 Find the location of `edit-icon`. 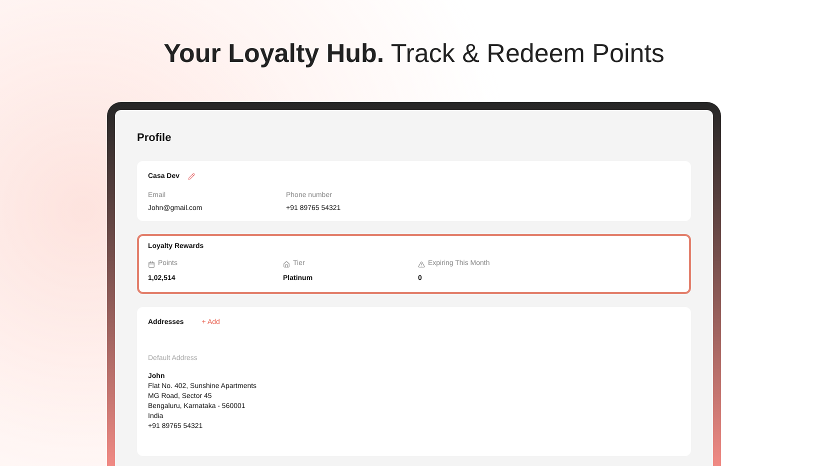

edit-icon is located at coordinates (191, 176).